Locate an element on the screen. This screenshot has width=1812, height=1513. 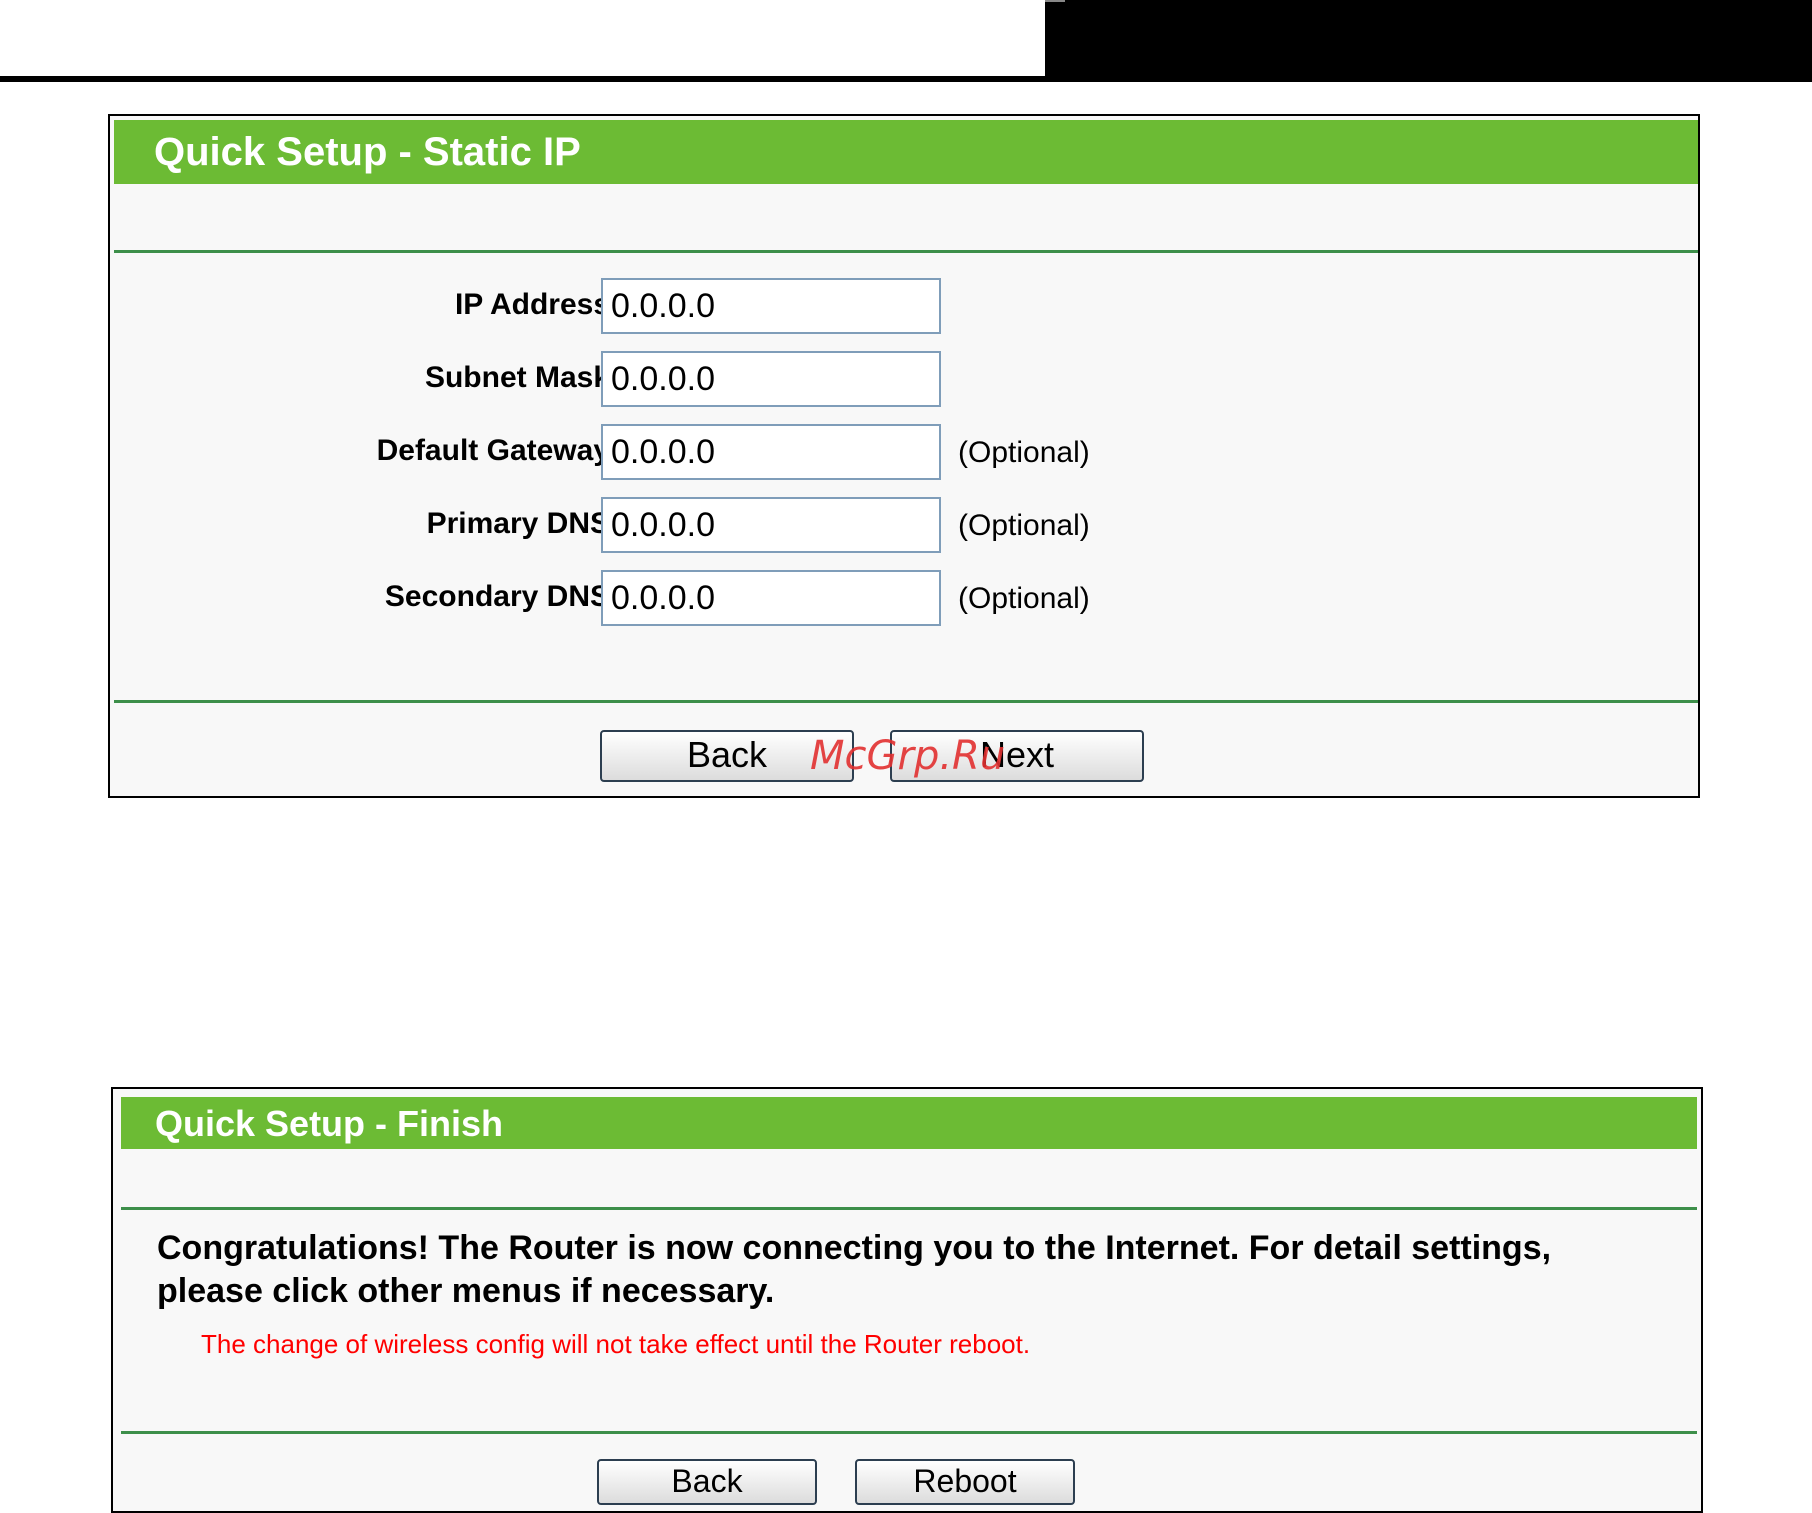
ip-address-label: IP Address: is located at coordinates (537, 304).